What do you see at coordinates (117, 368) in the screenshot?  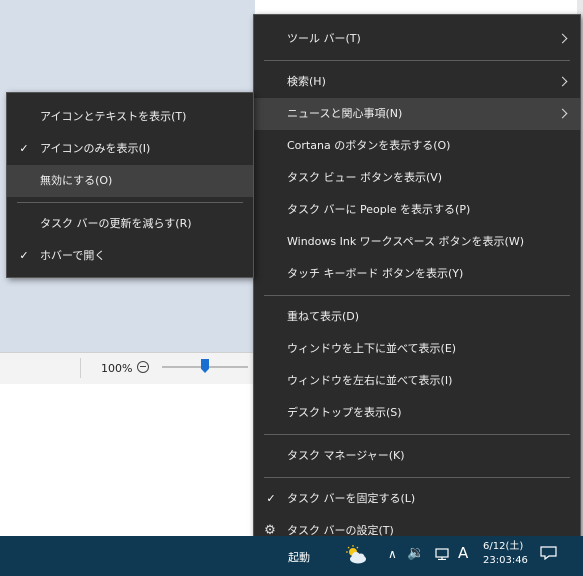 I see `zoom-level-label: 100%` at bounding box center [117, 368].